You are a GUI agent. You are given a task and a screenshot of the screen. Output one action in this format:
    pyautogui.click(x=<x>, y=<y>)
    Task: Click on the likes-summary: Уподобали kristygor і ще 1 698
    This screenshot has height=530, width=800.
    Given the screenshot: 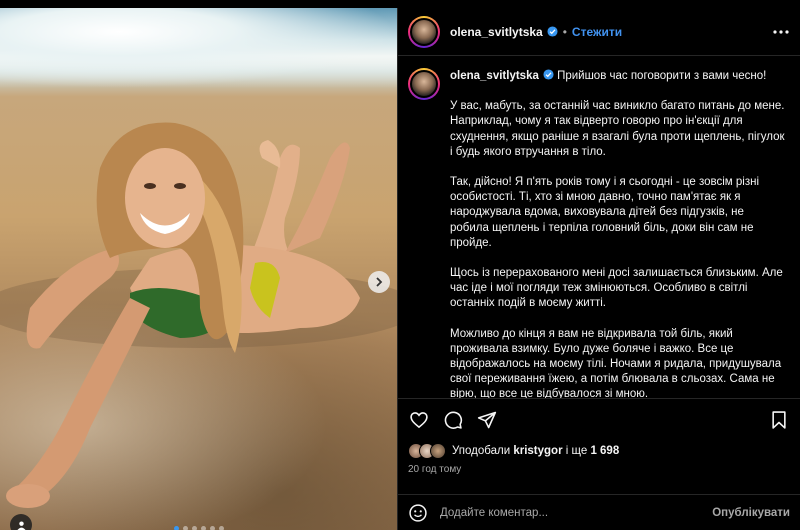 What is the action you would take?
    pyautogui.click(x=599, y=451)
    